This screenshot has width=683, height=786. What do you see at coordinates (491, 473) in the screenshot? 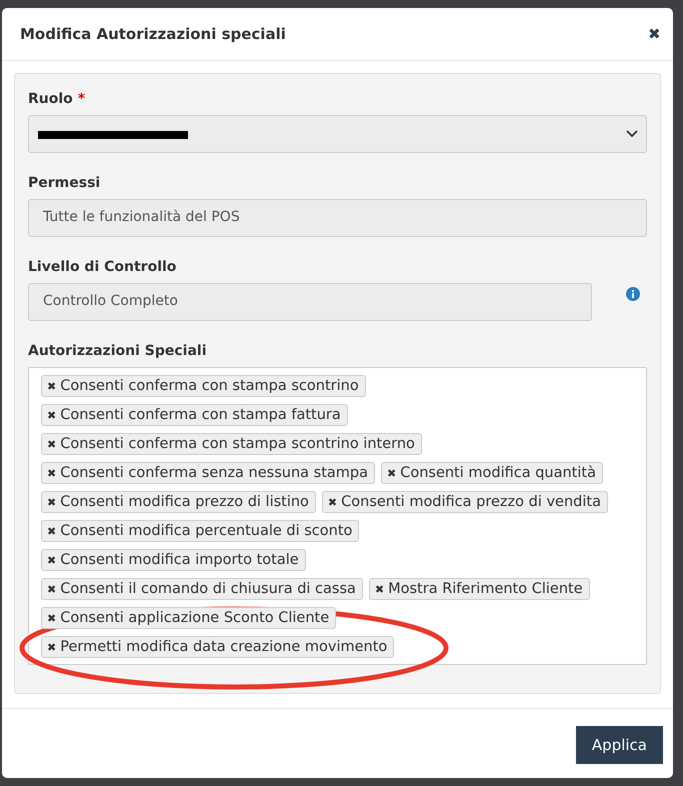
I see `permission-tag: ✖ Consenti modifica quantità` at bounding box center [491, 473].